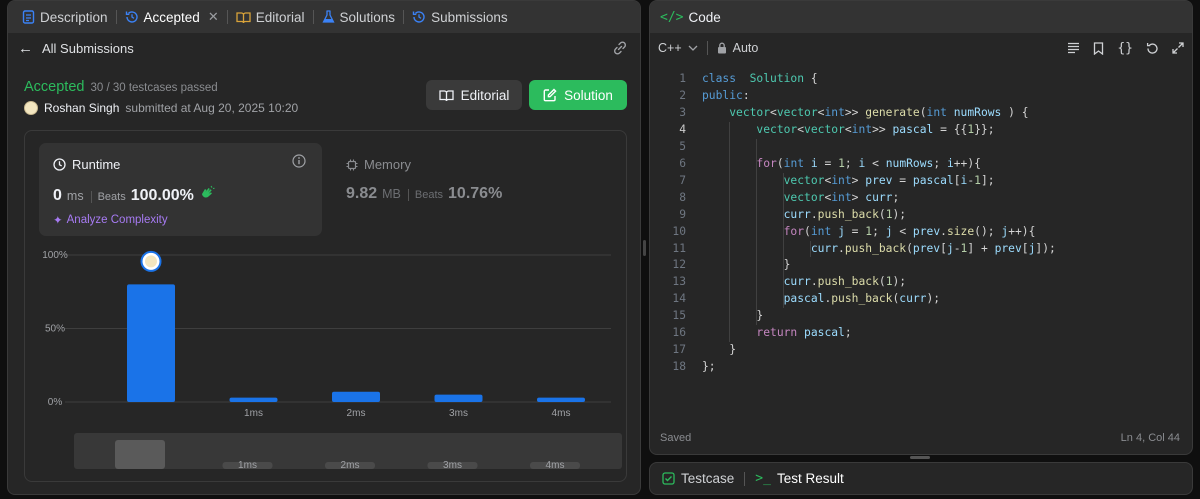 The width and height of the screenshot is (1200, 499). What do you see at coordinates (555, 465) in the screenshot?
I see `overview-tick-label: 4ms` at bounding box center [555, 465].